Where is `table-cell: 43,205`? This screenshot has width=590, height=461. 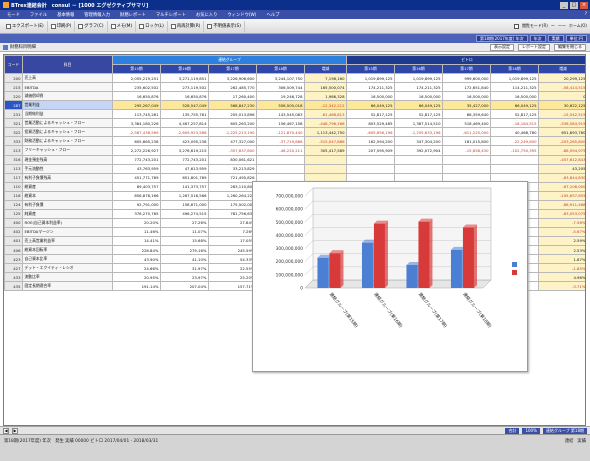 table-cell: 43,205 is located at coordinates (561, 168).